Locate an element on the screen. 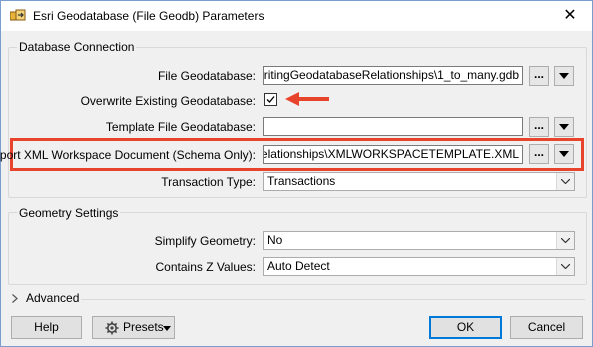  checkmark-icon is located at coordinates (270, 99).